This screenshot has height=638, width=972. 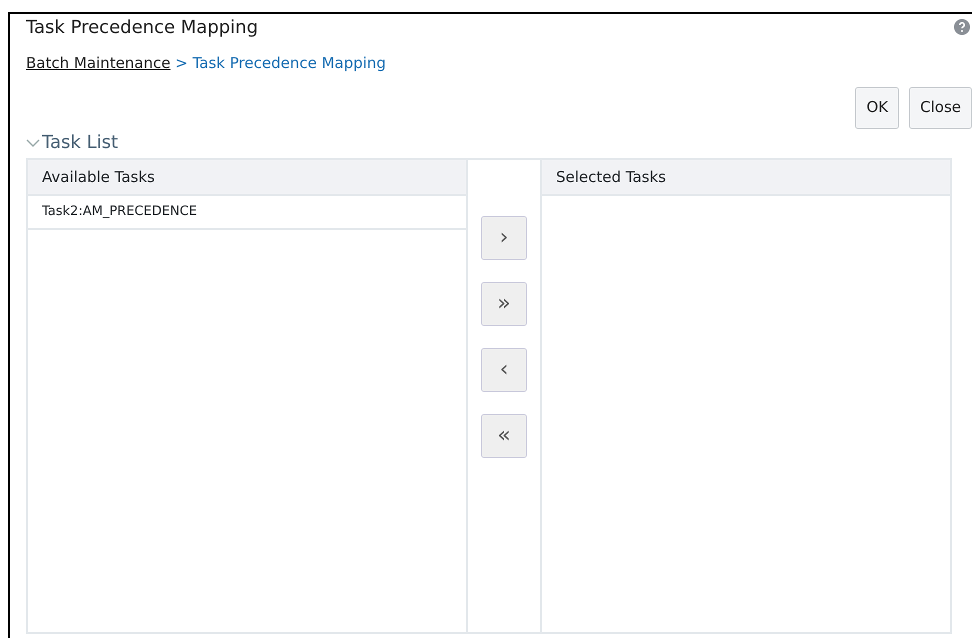 I want to click on page-title: Task Precedence Mapping, so click(x=142, y=28).